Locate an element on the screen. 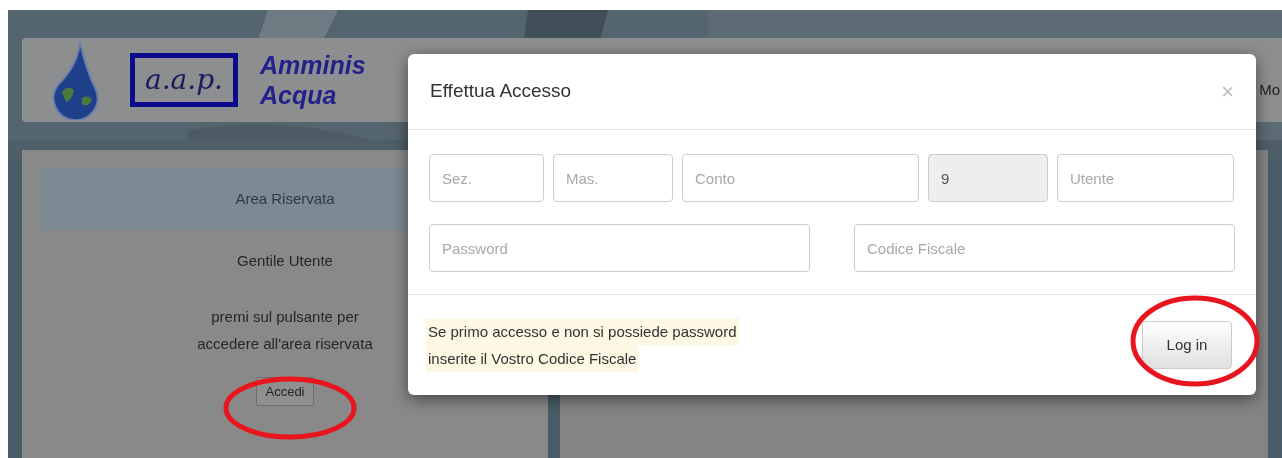 Image resolution: width=1282 pixels, height=458 pixels. instruction-text: accedere all'area riservata is located at coordinates (285, 343).